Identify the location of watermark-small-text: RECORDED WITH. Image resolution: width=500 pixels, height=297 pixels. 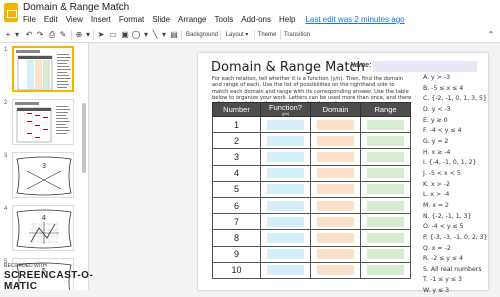
(25, 266).